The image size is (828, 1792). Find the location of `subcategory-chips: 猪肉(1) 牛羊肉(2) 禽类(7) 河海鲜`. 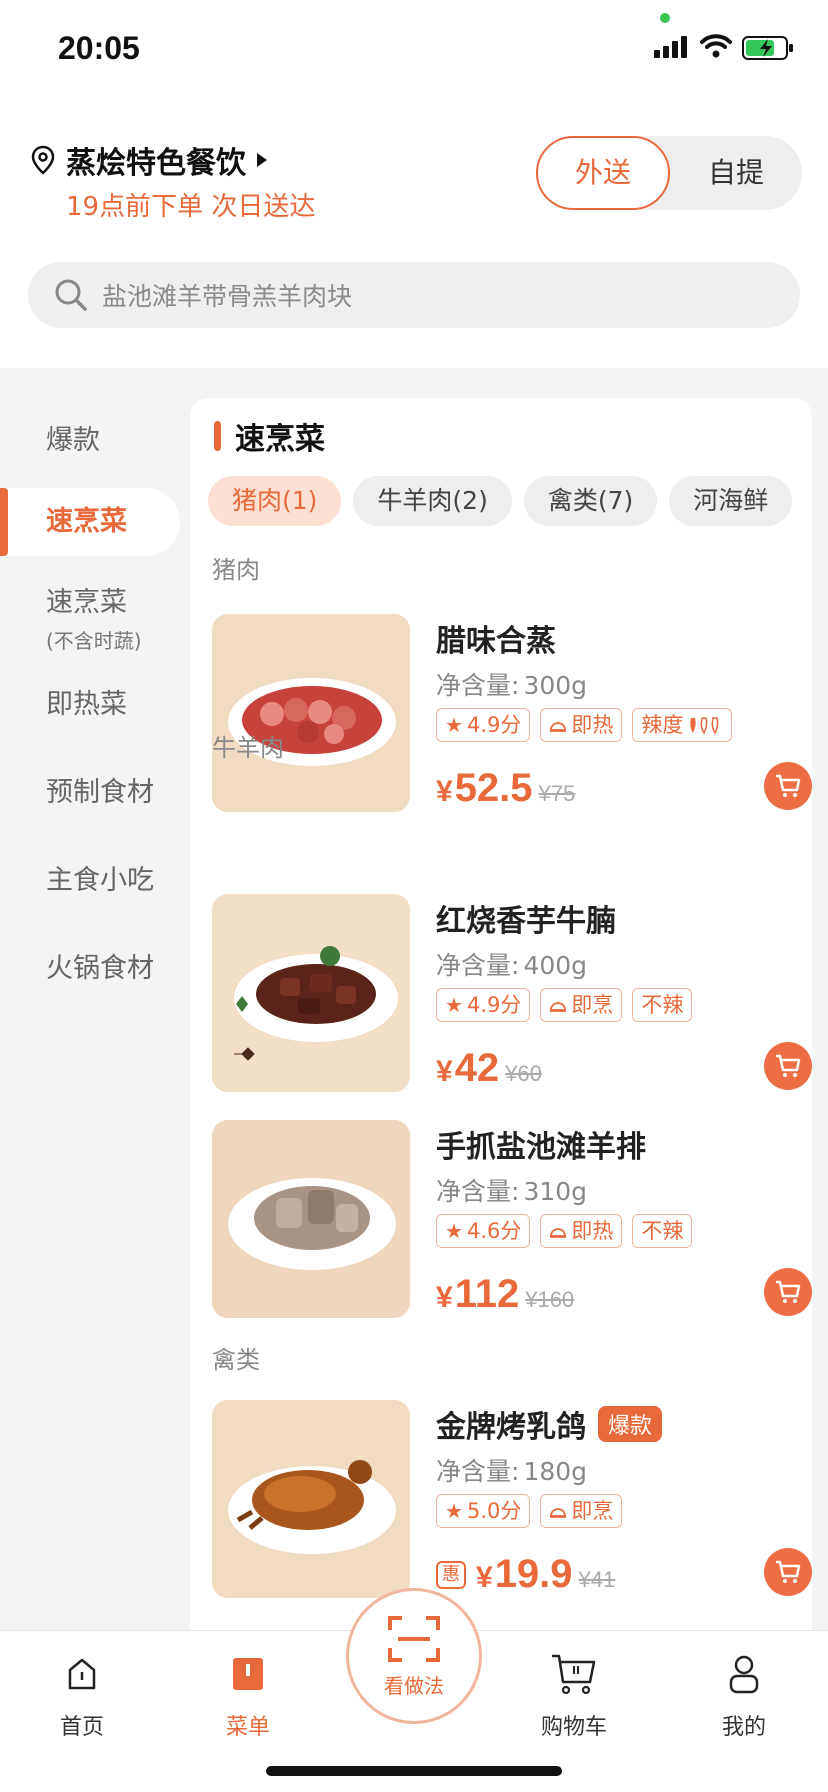

subcategory-chips: 猪肉(1) 牛羊肉(2) 禽类(7) 河海鲜 is located at coordinates (510, 502).